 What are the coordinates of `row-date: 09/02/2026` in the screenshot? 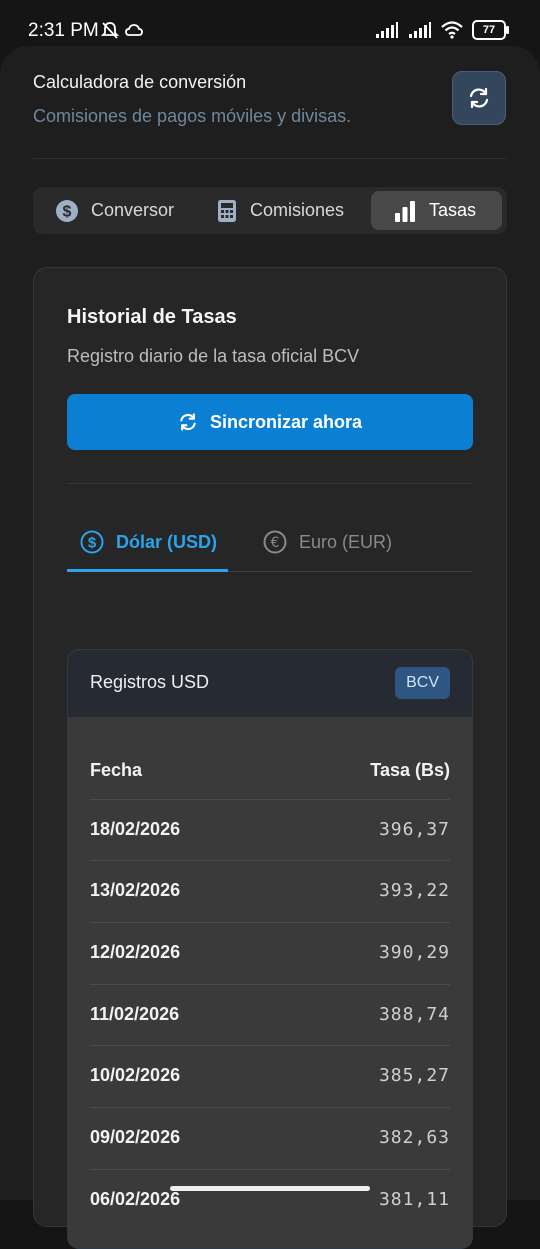 It's located at (135, 1137).